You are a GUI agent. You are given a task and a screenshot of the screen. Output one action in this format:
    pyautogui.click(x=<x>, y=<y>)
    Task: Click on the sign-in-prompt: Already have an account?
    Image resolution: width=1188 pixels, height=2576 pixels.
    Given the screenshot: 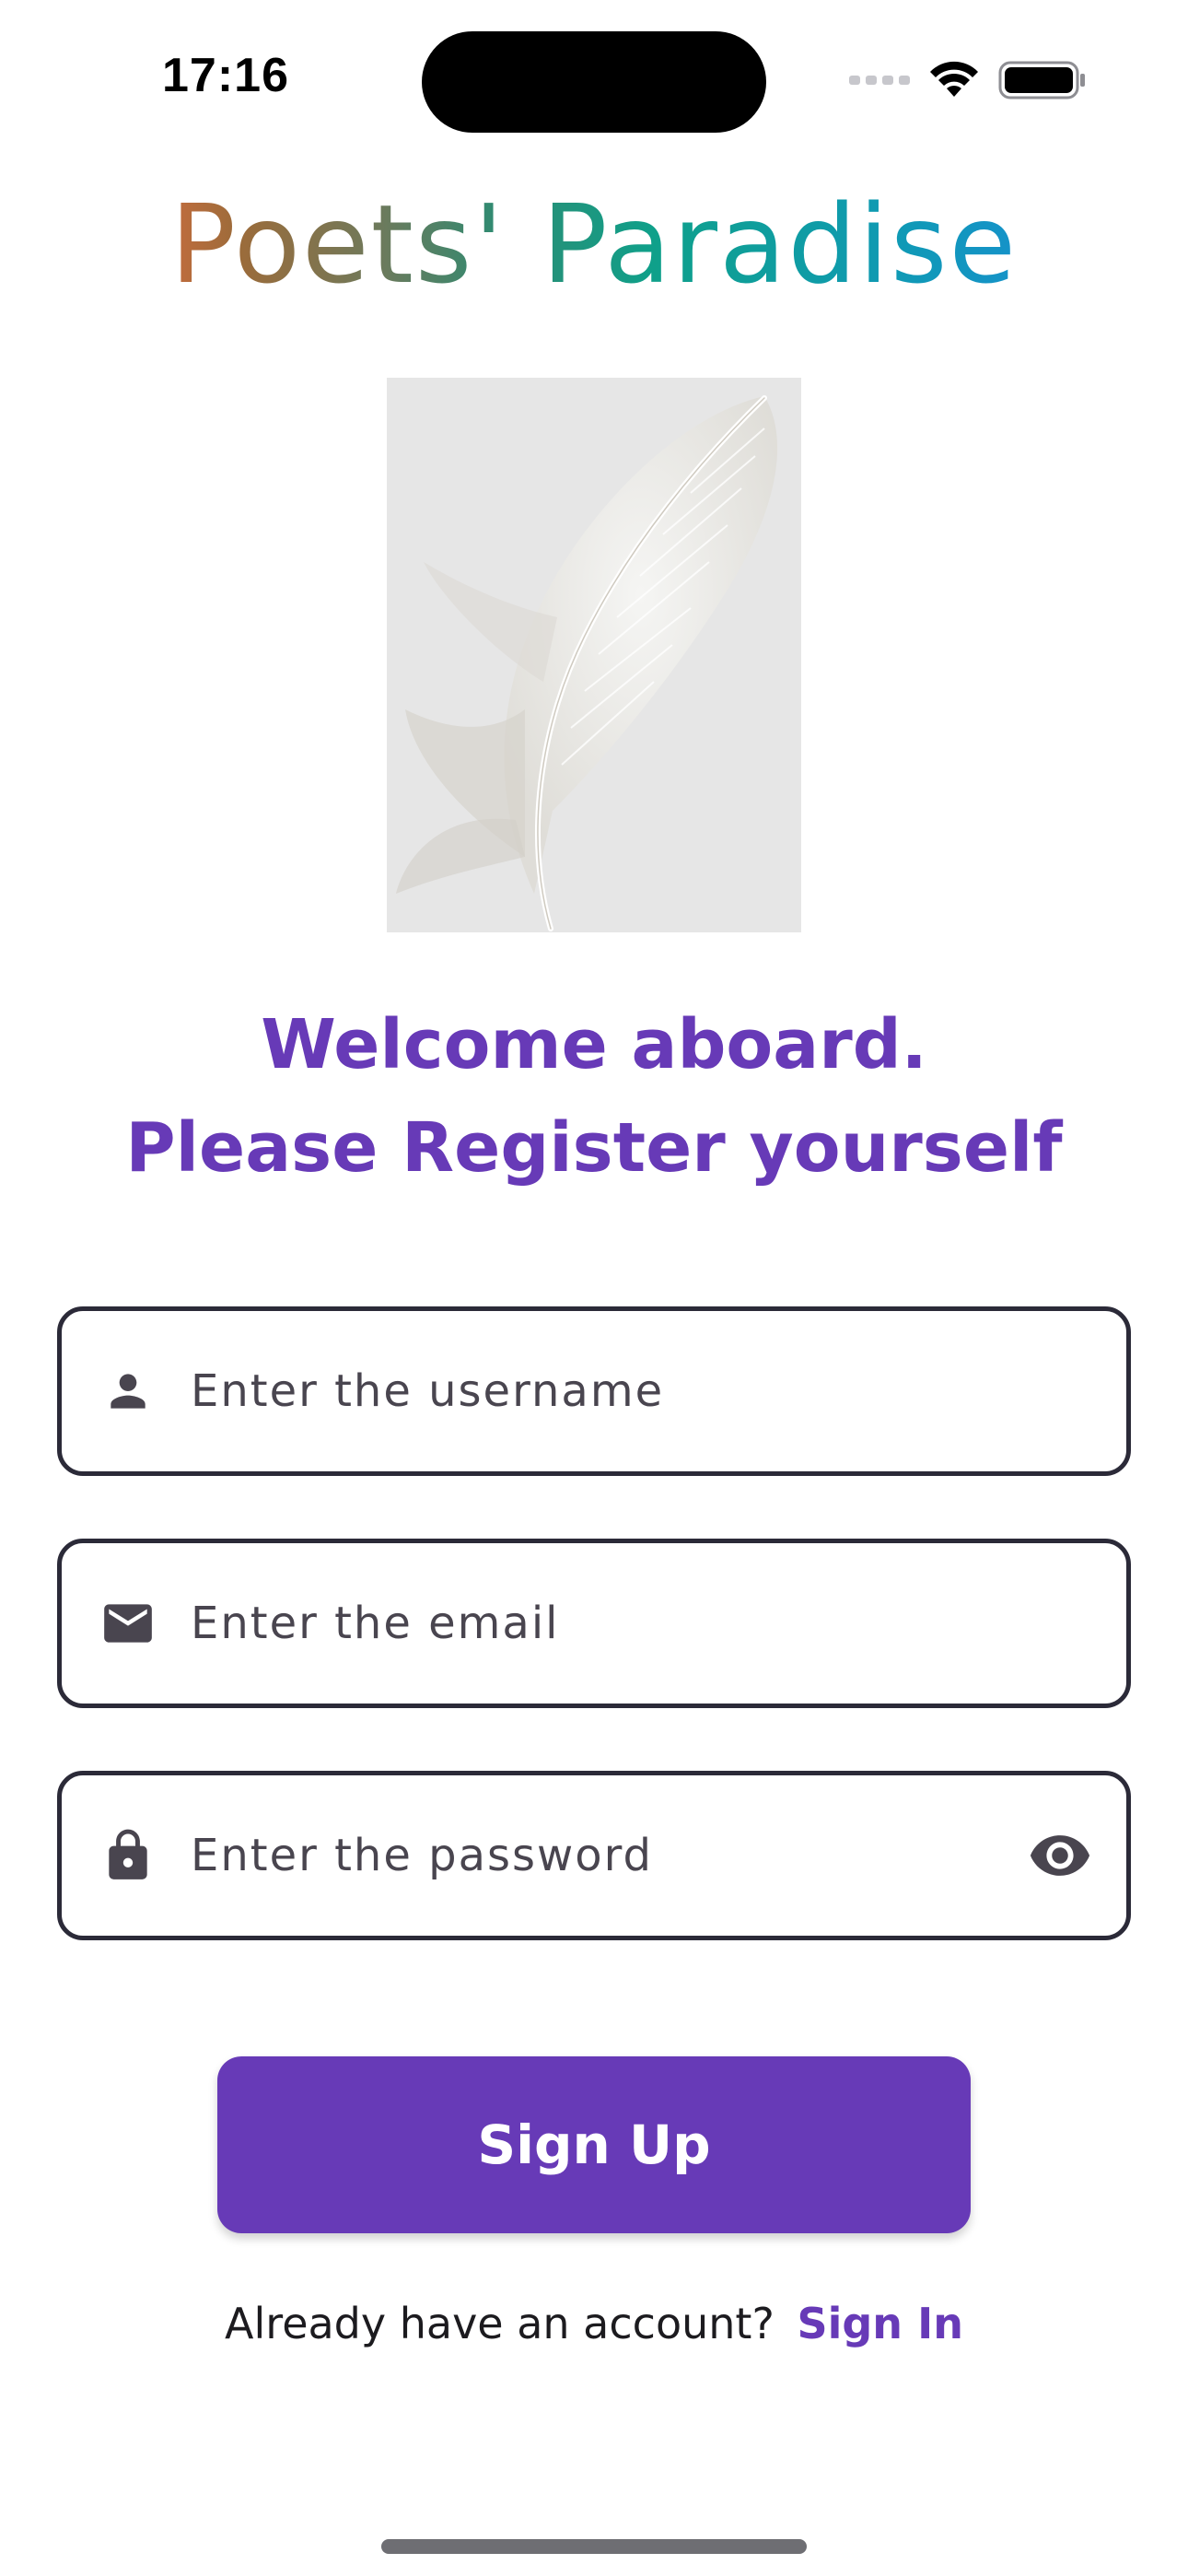 What is the action you would take?
    pyautogui.click(x=500, y=2323)
    